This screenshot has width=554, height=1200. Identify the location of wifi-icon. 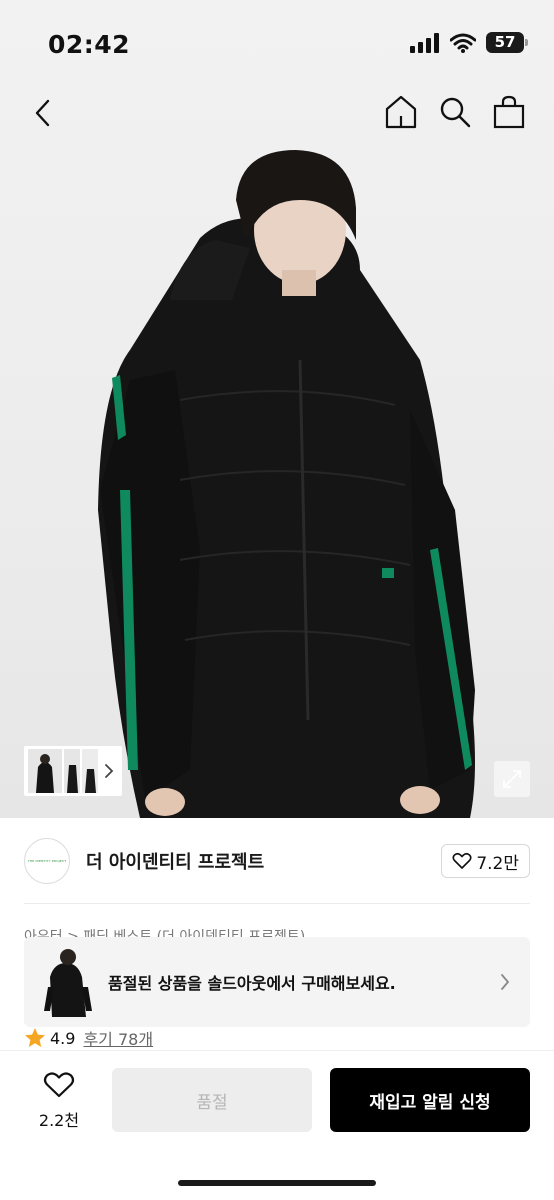
(463, 43).